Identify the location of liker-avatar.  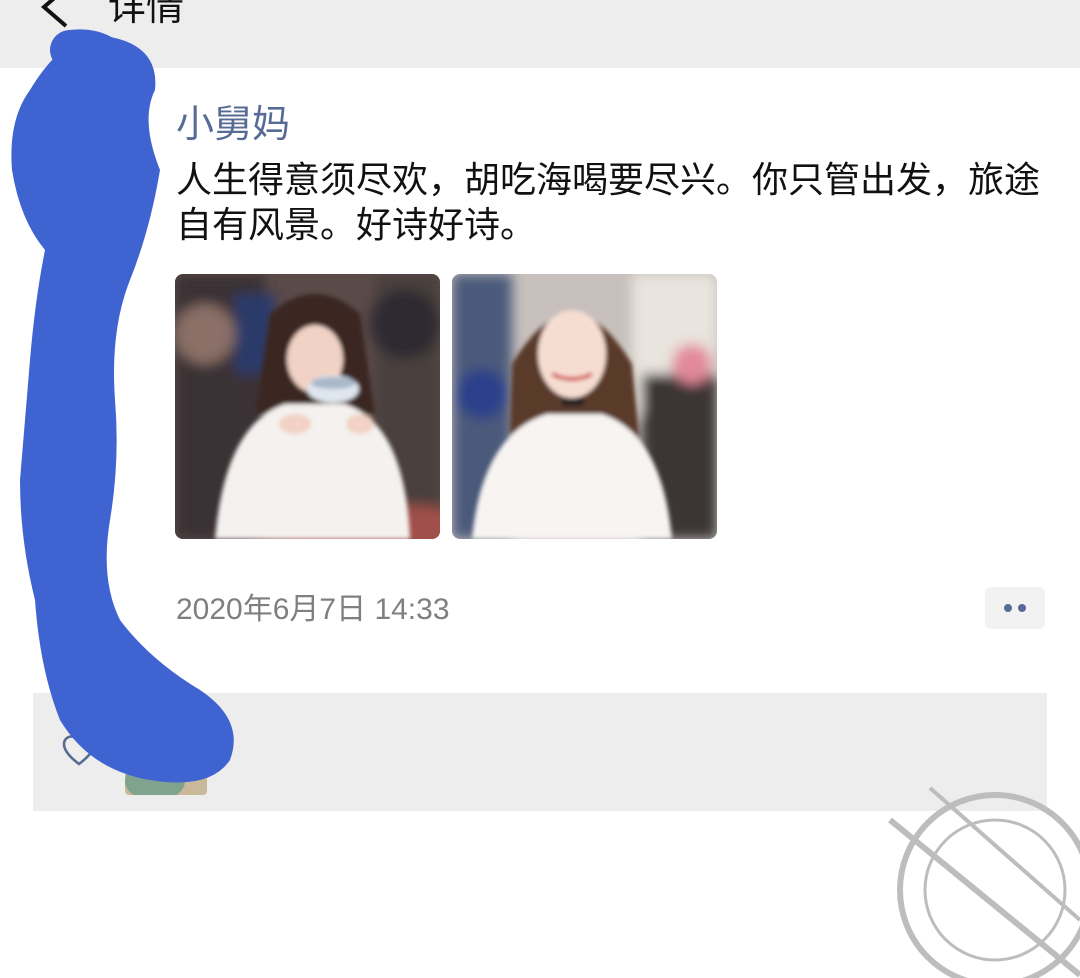
(166, 768).